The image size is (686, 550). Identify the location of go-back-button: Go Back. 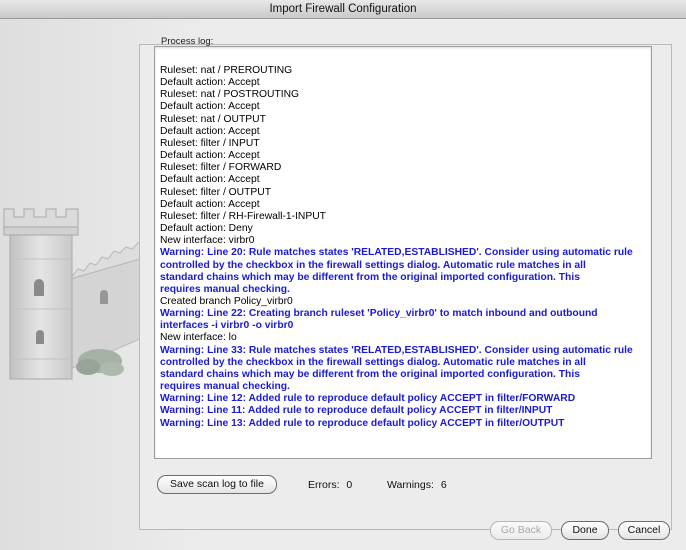
(521, 530).